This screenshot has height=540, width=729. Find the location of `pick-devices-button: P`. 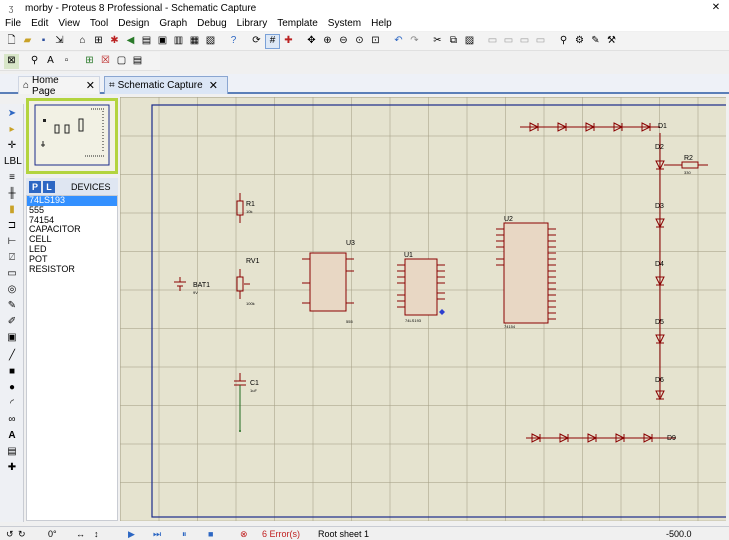

pick-devices-button: P is located at coordinates (35, 186).